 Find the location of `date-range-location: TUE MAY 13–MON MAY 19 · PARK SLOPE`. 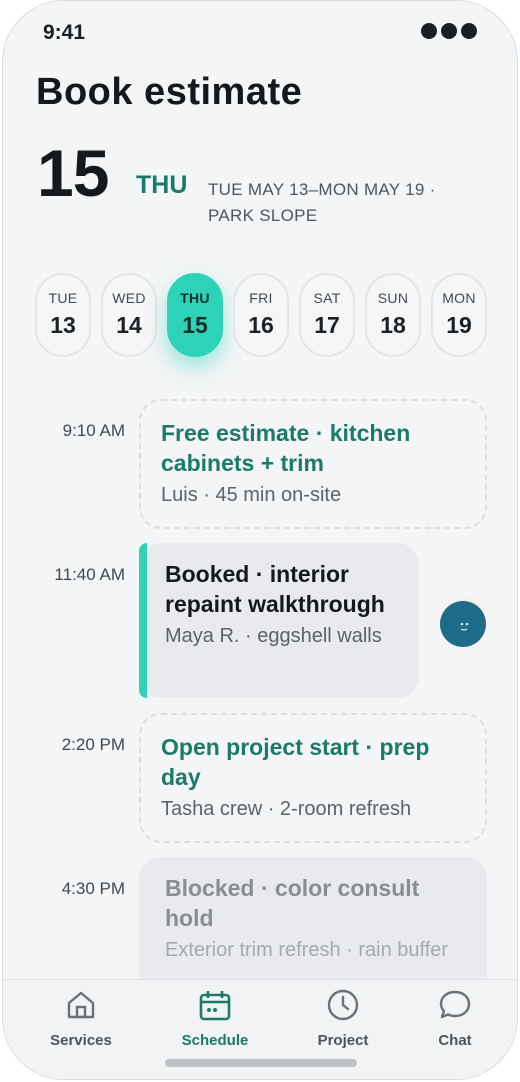

date-range-location: TUE MAY 13–MON MAY 19 · PARK SLOPE is located at coordinates (322, 202).